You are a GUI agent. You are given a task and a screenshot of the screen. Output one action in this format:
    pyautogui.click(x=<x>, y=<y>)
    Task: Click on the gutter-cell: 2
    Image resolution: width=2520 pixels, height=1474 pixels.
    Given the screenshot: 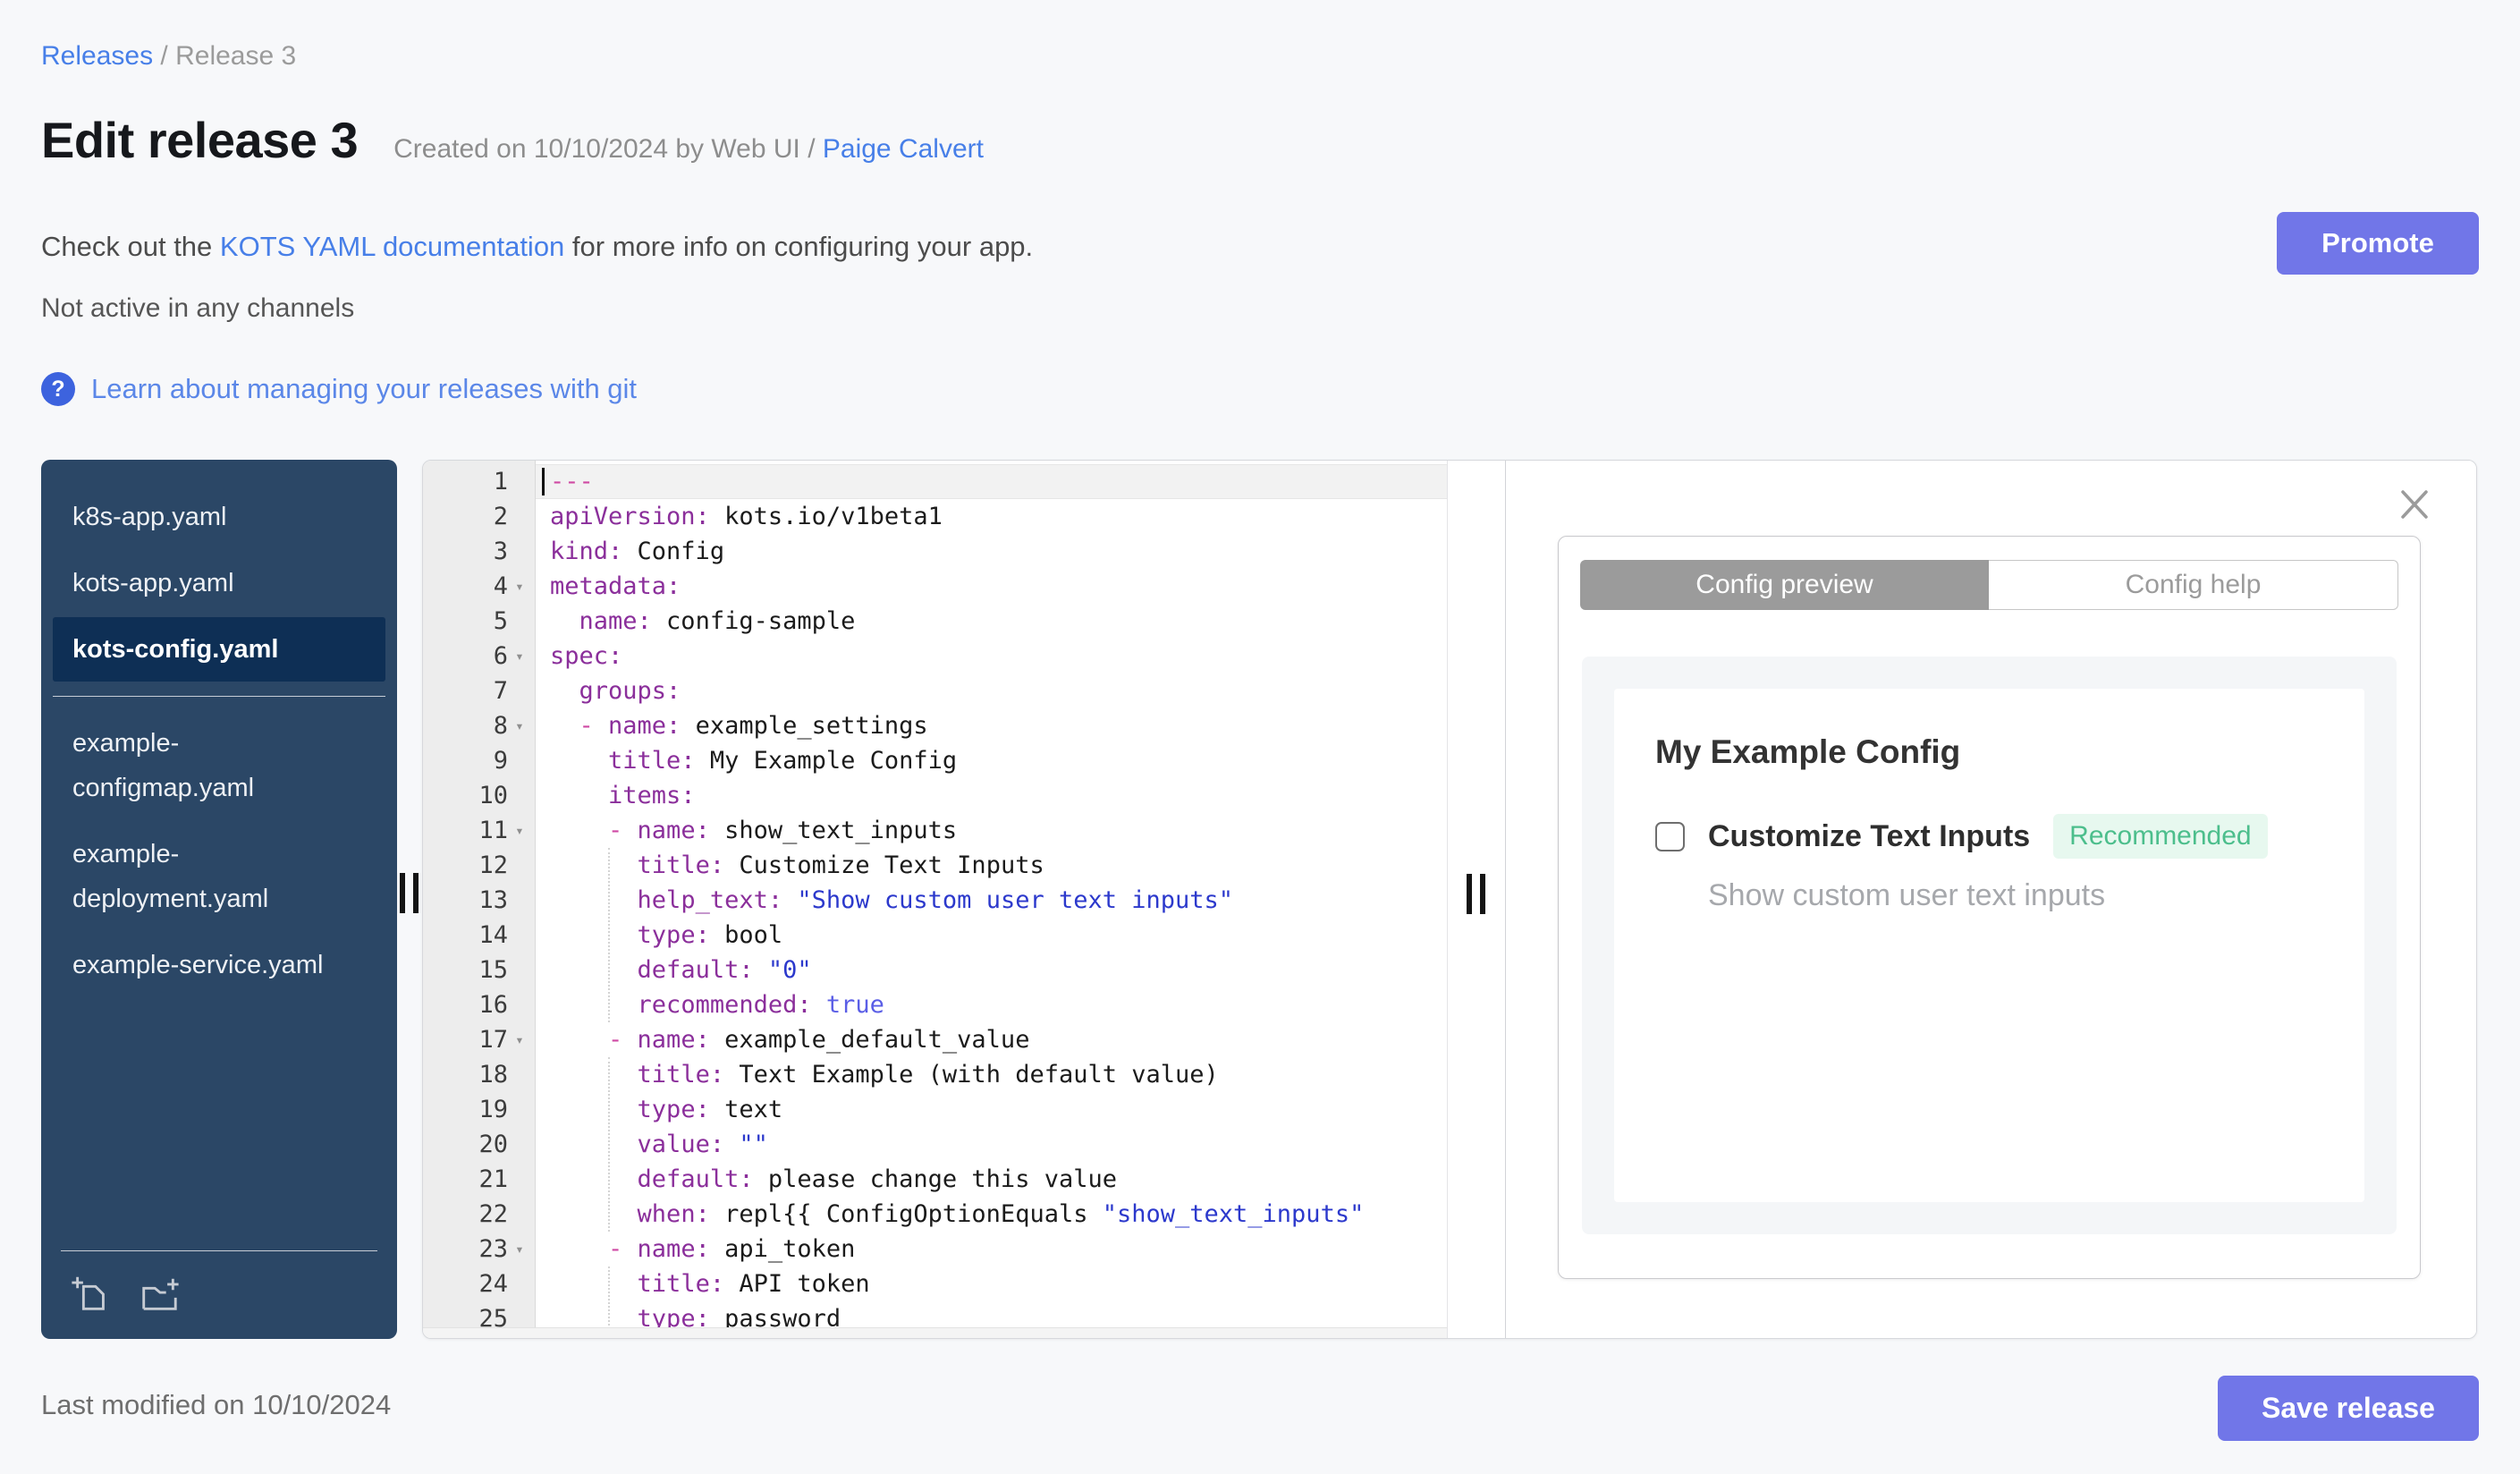 What is the action you would take?
    pyautogui.click(x=479, y=516)
    